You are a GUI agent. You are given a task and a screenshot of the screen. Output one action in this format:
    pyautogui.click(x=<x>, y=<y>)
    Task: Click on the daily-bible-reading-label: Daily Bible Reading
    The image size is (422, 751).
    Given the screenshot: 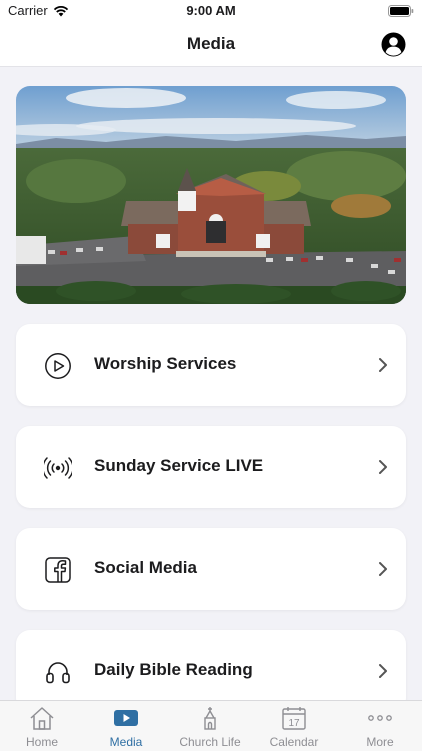 What is the action you would take?
    pyautogui.click(x=173, y=669)
    